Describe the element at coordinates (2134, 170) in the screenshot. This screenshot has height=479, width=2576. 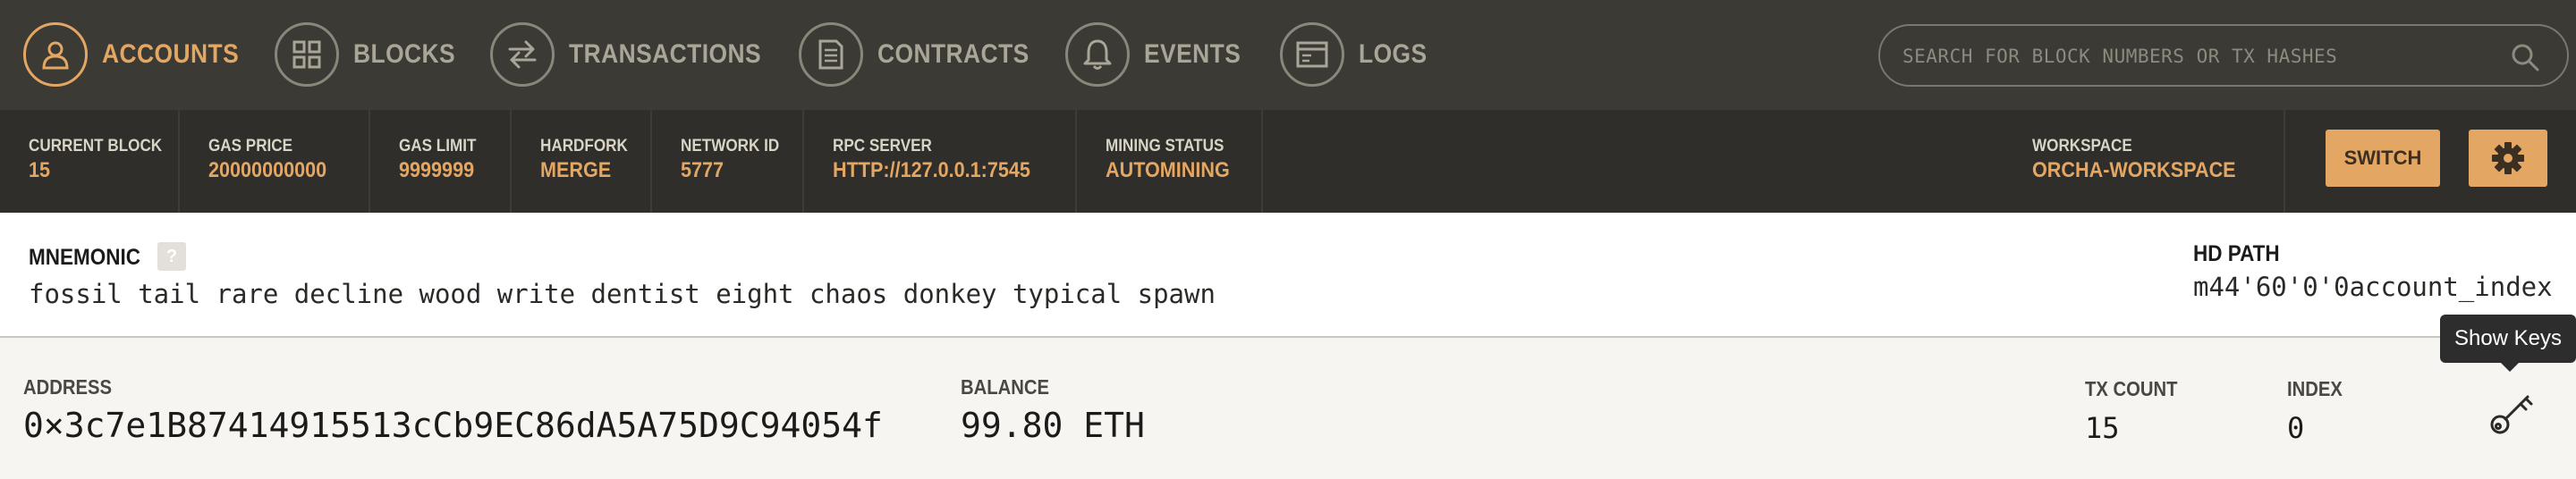
I see `workspace-name: ORCHA-WORKSPACE` at that location.